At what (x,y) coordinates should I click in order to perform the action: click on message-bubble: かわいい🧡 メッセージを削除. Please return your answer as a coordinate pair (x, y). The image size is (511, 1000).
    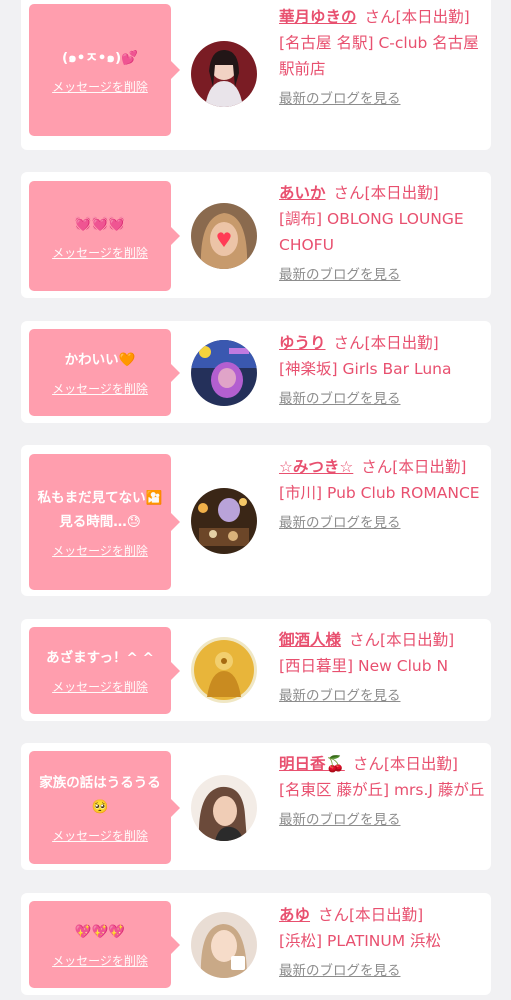
    Looking at the image, I should click on (104, 372).